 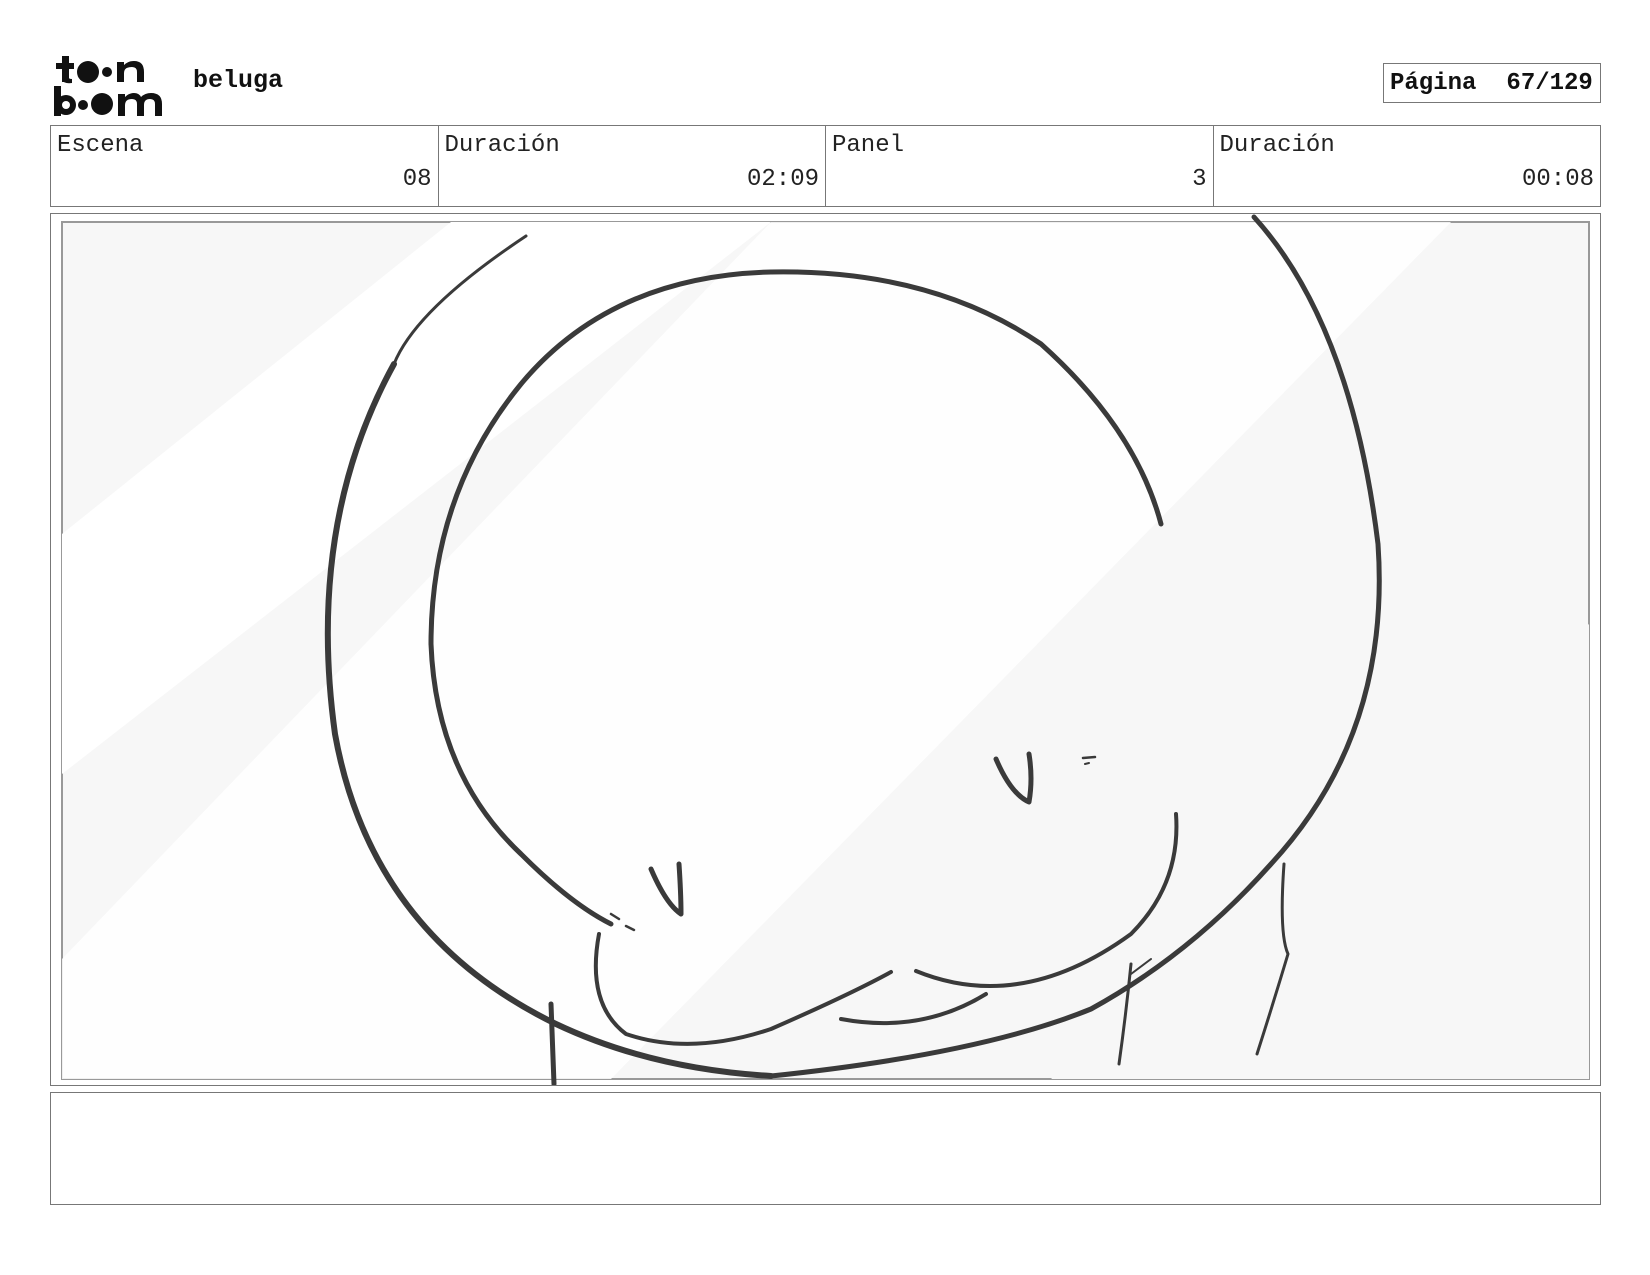 I want to click on logo-graphic, so click(x=108, y=86).